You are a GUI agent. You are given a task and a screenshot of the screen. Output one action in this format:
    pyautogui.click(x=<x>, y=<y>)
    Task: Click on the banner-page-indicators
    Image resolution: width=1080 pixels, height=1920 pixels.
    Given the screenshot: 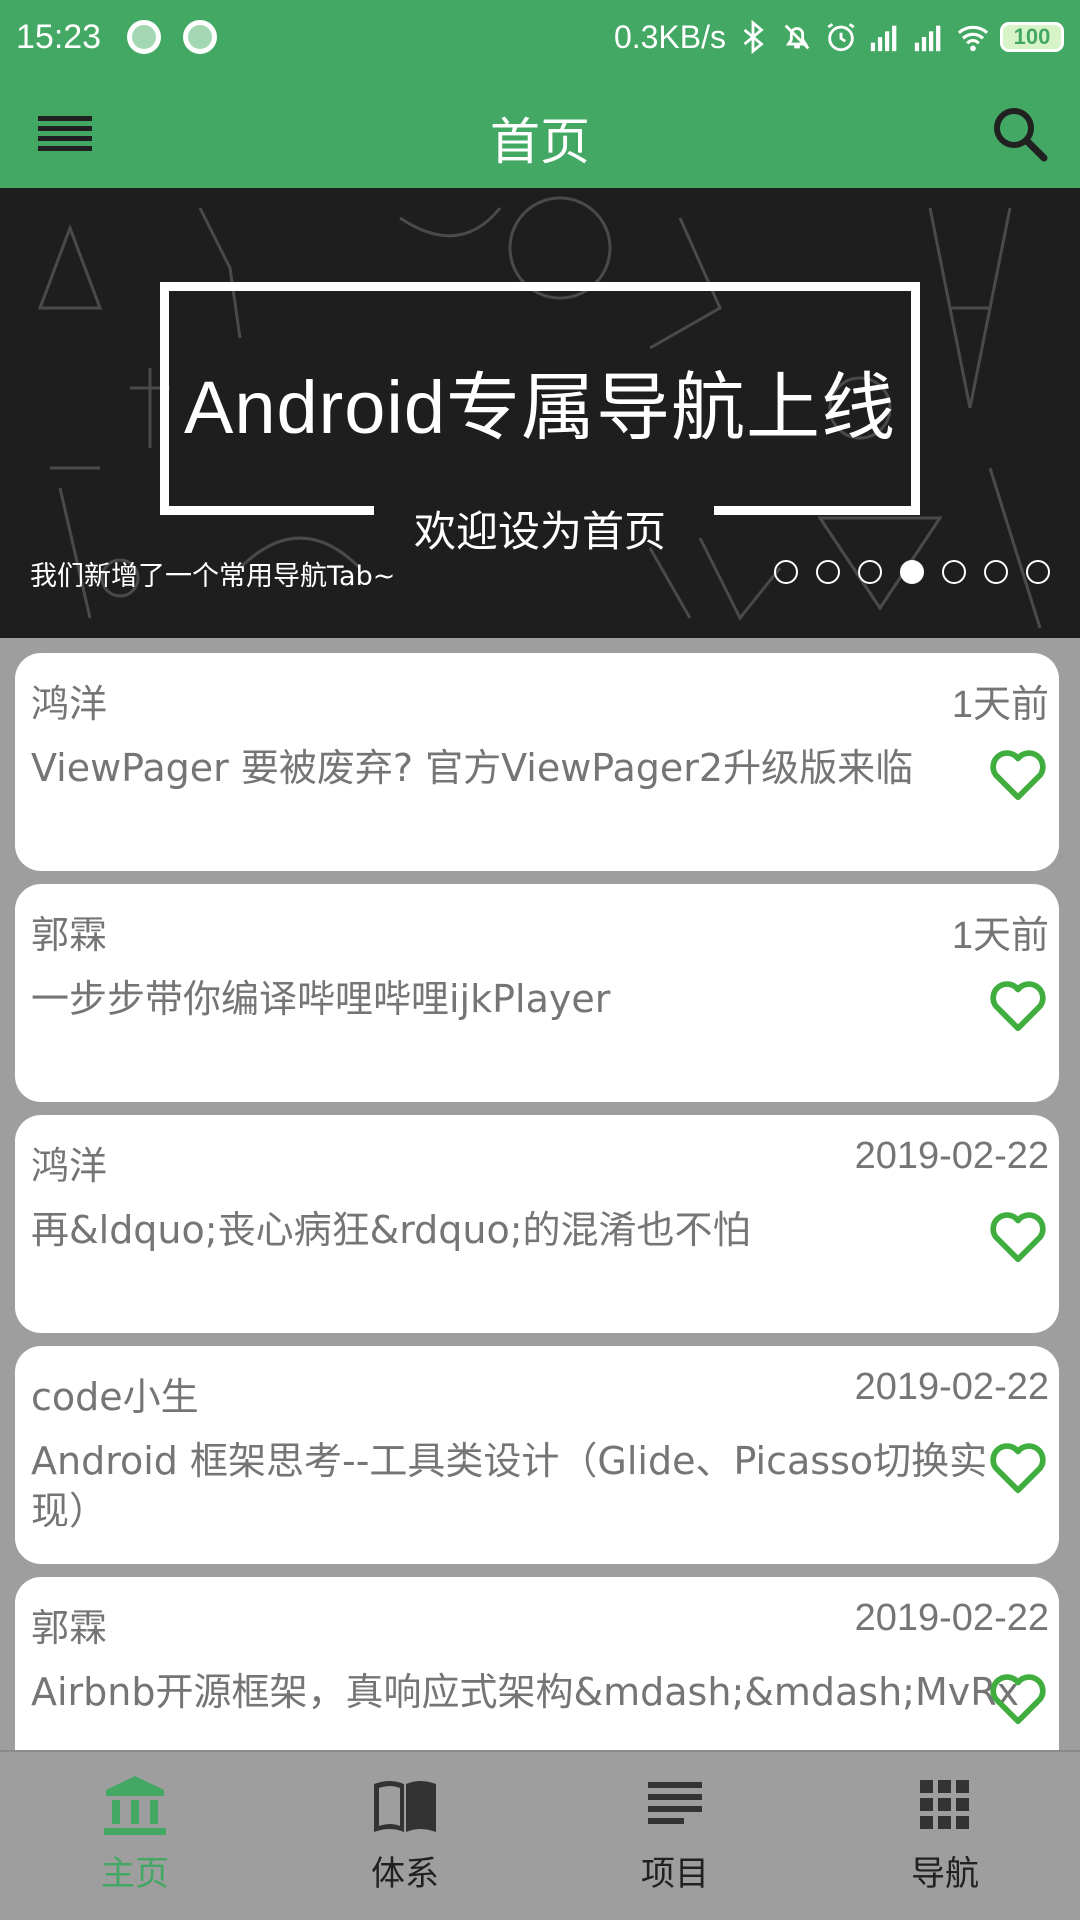 What is the action you would take?
    pyautogui.click(x=912, y=572)
    